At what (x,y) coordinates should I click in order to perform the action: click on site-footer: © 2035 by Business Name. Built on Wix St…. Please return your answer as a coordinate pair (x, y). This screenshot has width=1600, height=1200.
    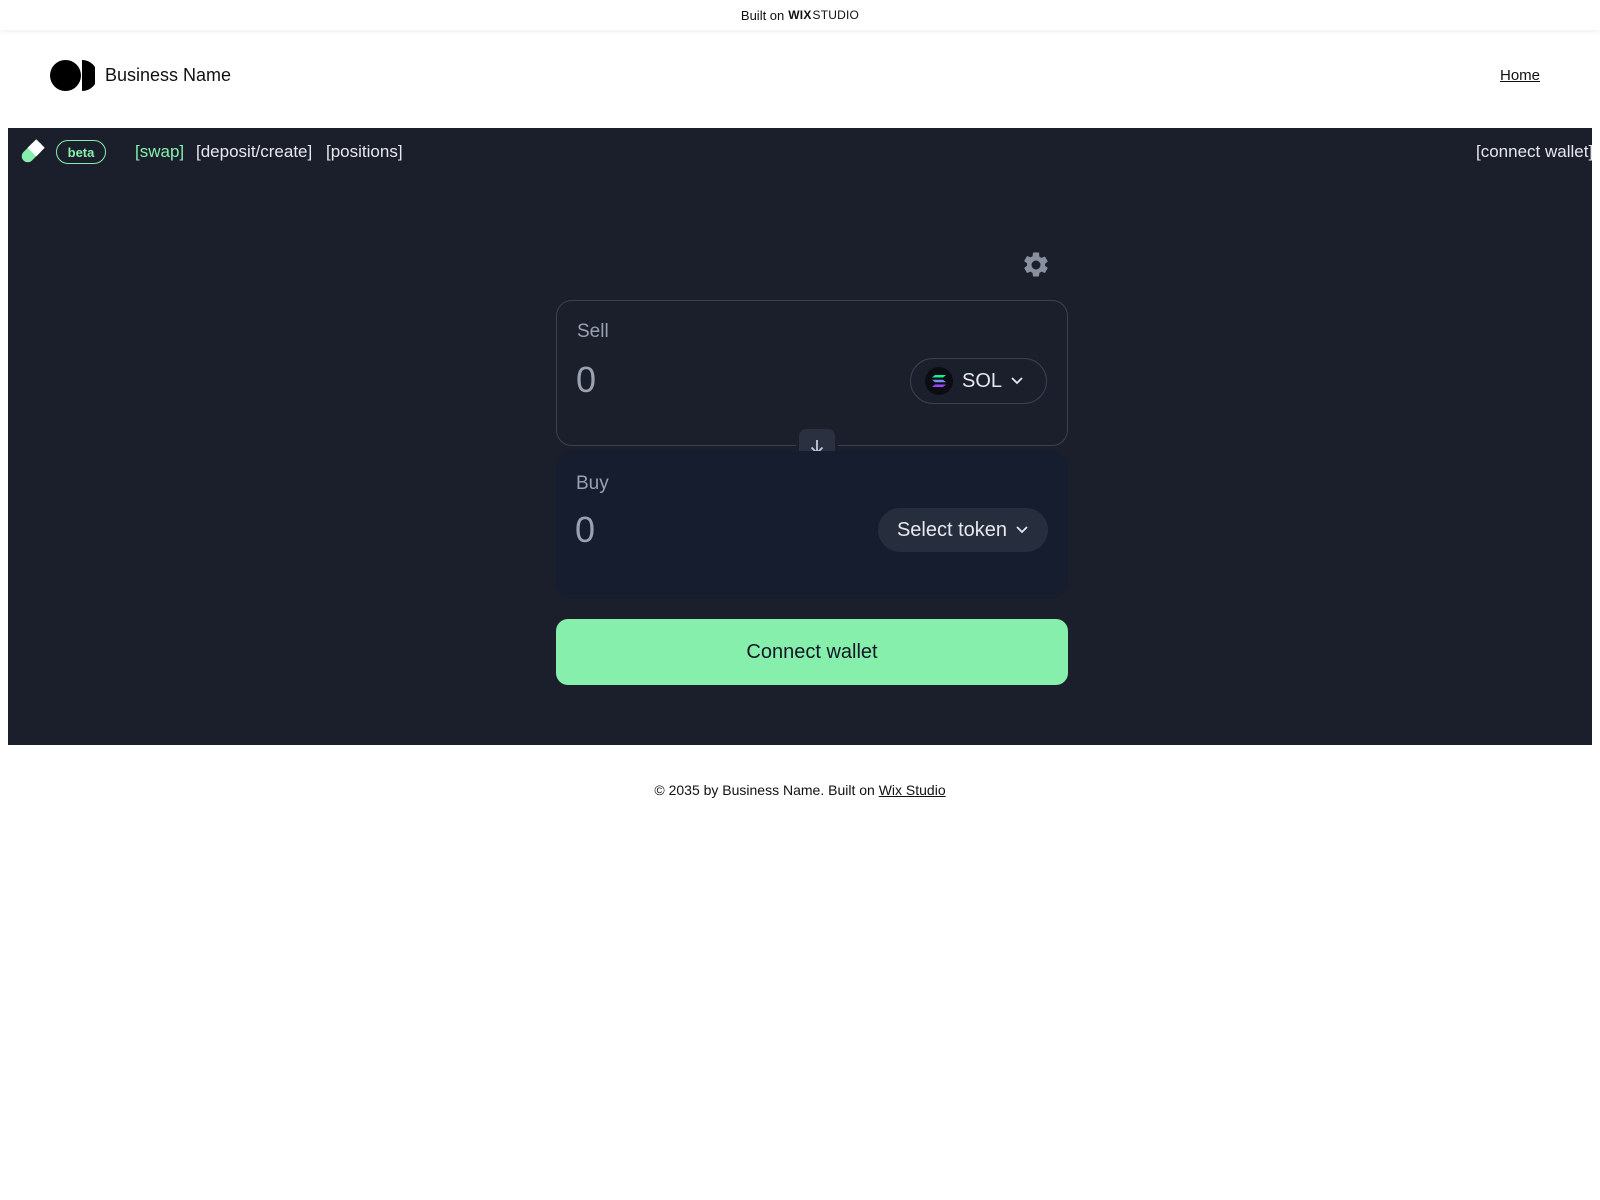
    Looking at the image, I should click on (800, 790).